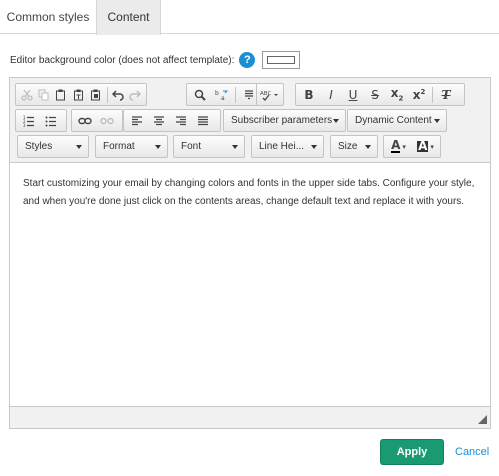  What do you see at coordinates (375, 95) in the screenshot?
I see `strikethrough-button: S` at bounding box center [375, 95].